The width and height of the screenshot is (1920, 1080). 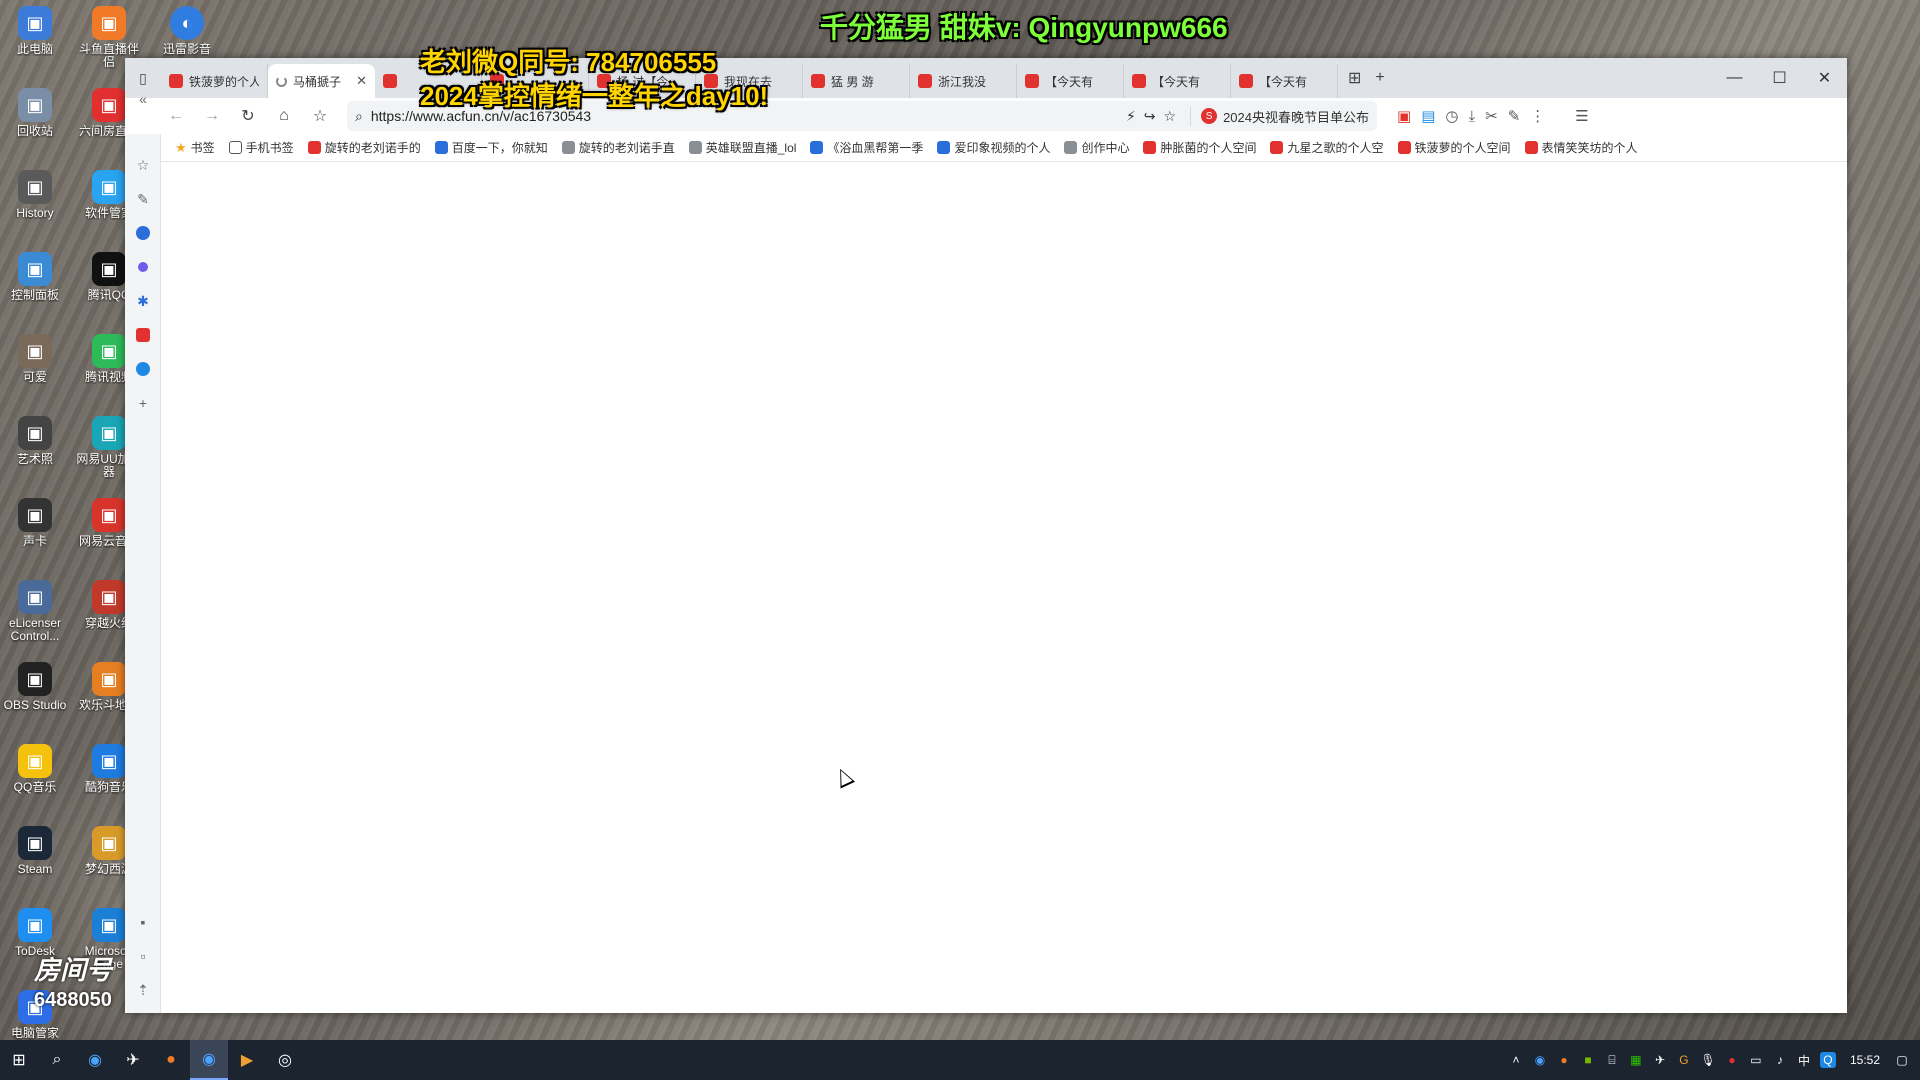 I want to click on tray-nvidia-icon: ■, so click(x=1588, y=1060).